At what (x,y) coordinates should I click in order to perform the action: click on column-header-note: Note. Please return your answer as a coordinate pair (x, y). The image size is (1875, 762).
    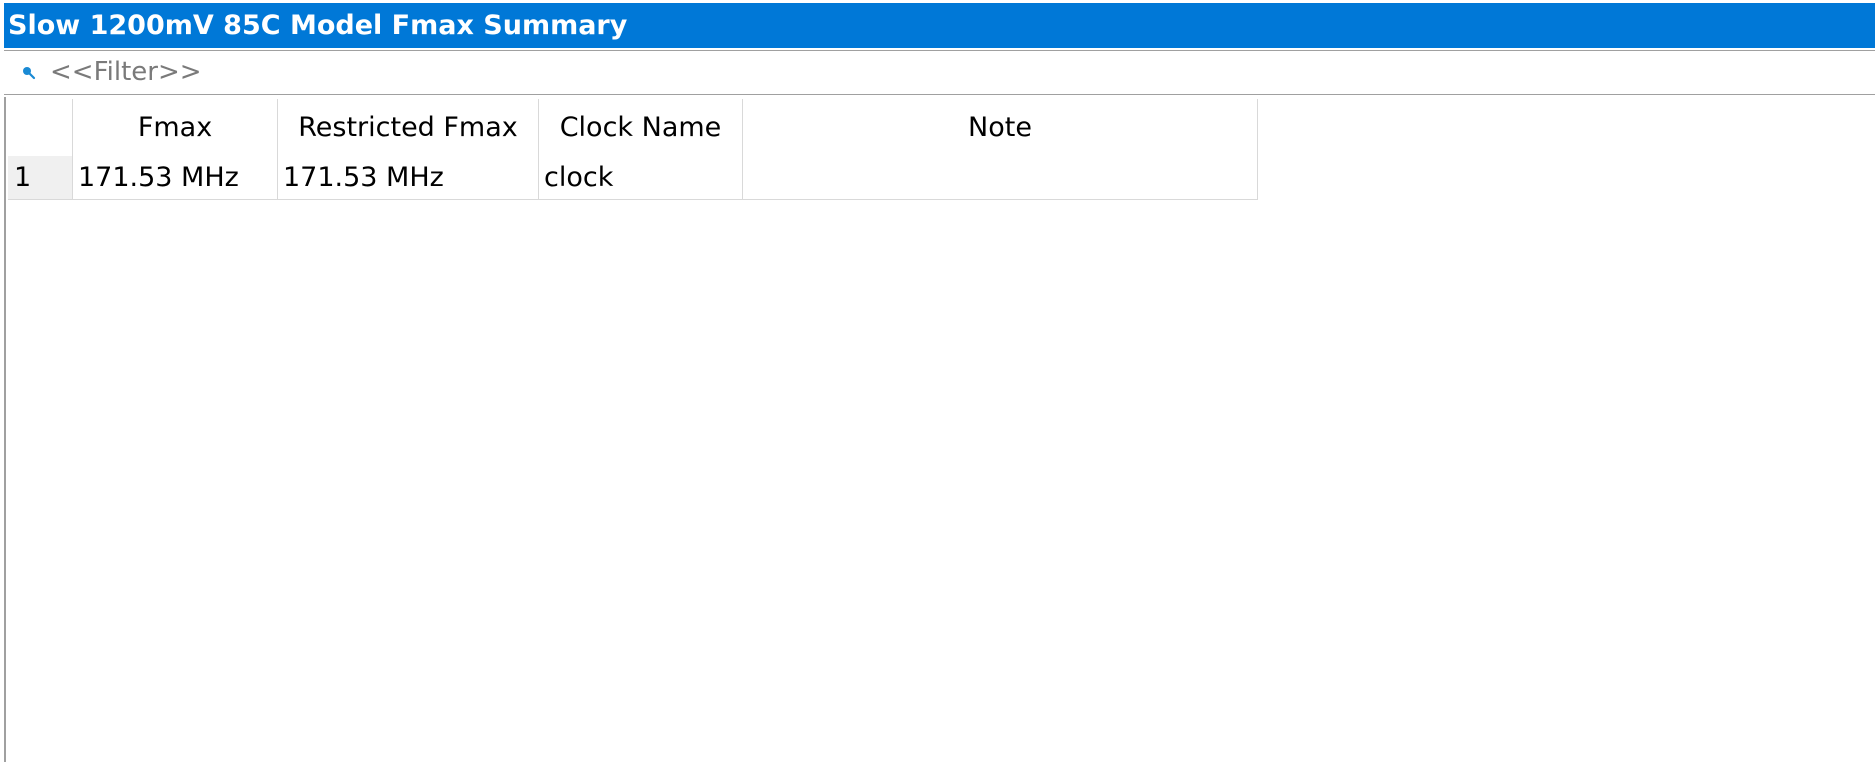
    Looking at the image, I should click on (1000, 127).